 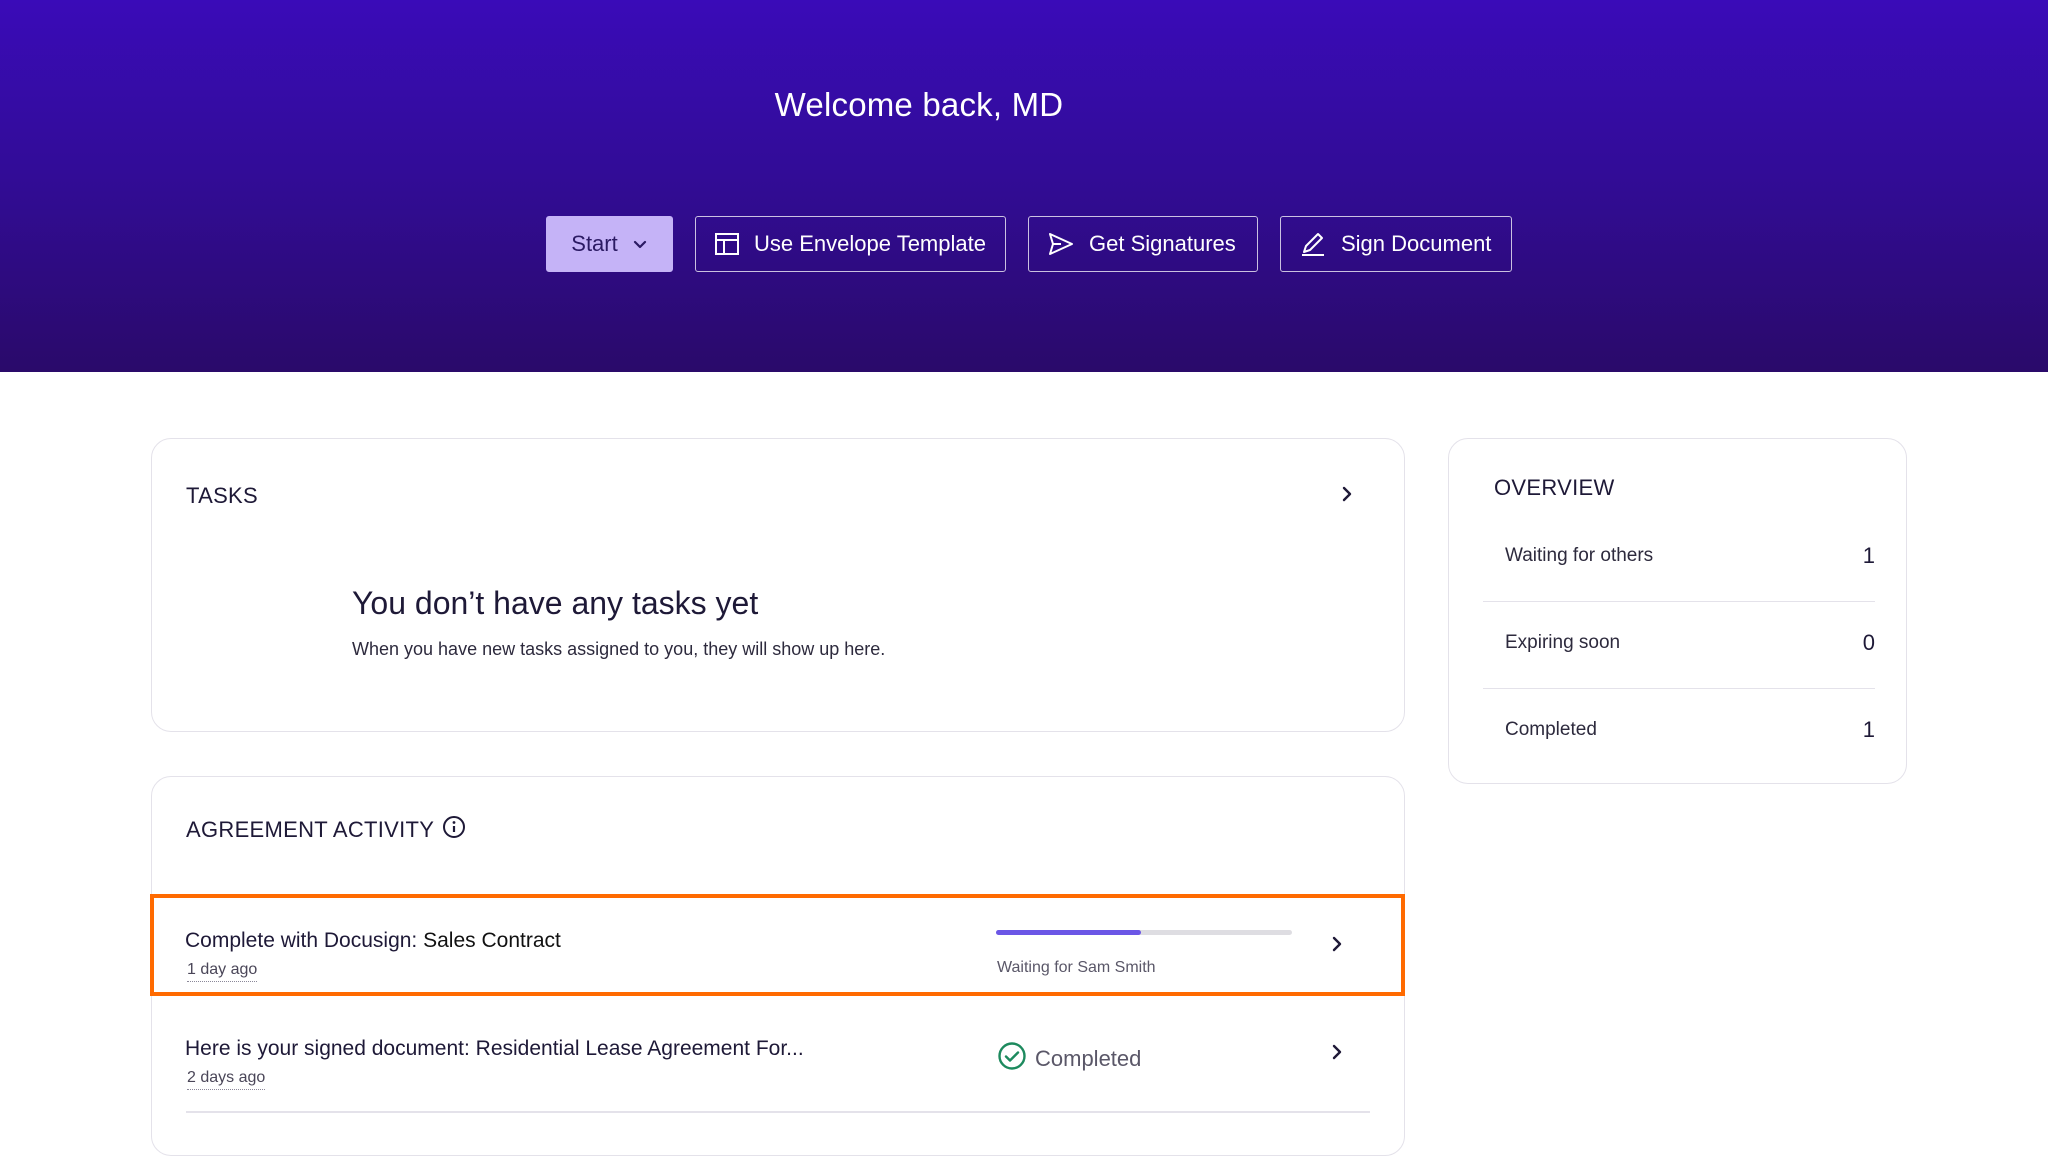 What do you see at coordinates (1679, 558) in the screenshot?
I see `overview-item-waiting-for-others: Waiting for others 1` at bounding box center [1679, 558].